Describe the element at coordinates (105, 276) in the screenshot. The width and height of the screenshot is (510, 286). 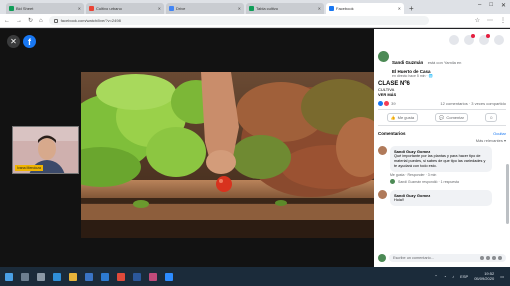
I see `mail-icon` at that location.